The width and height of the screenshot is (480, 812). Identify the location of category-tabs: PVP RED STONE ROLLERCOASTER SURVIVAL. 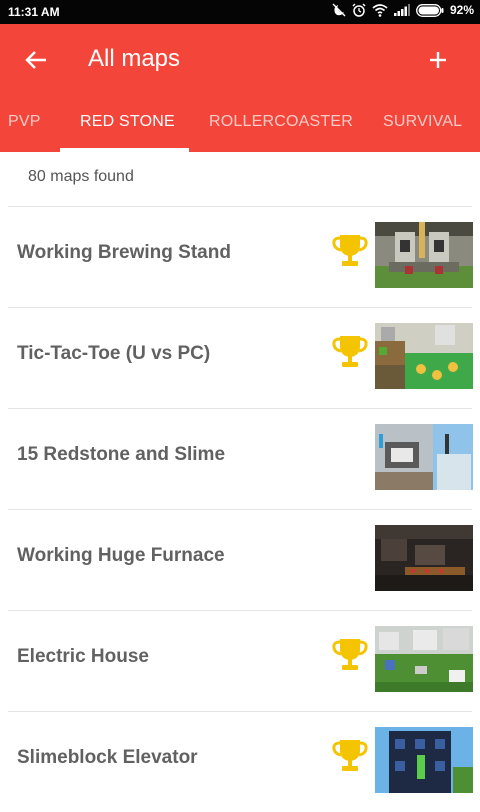
(240, 125).